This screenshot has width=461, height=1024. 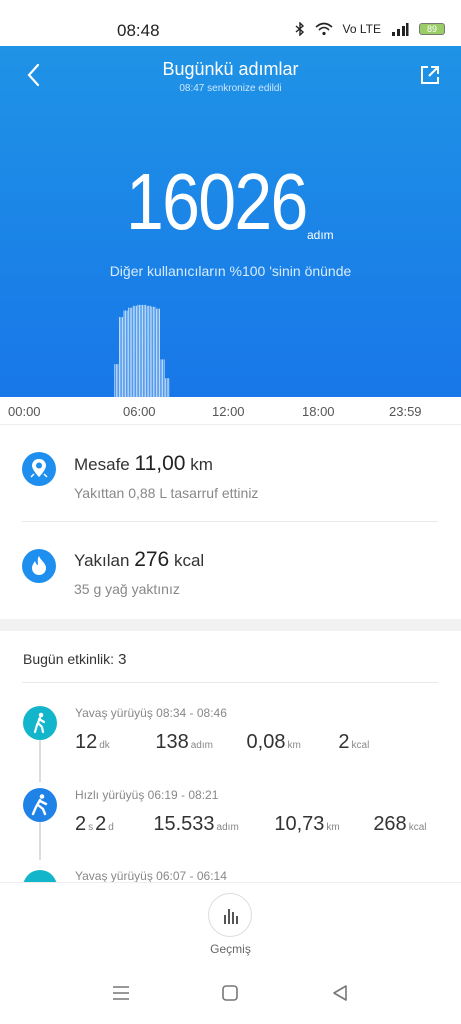 What do you see at coordinates (24, 411) in the screenshot?
I see `axis-tick-label: 00:00` at bounding box center [24, 411].